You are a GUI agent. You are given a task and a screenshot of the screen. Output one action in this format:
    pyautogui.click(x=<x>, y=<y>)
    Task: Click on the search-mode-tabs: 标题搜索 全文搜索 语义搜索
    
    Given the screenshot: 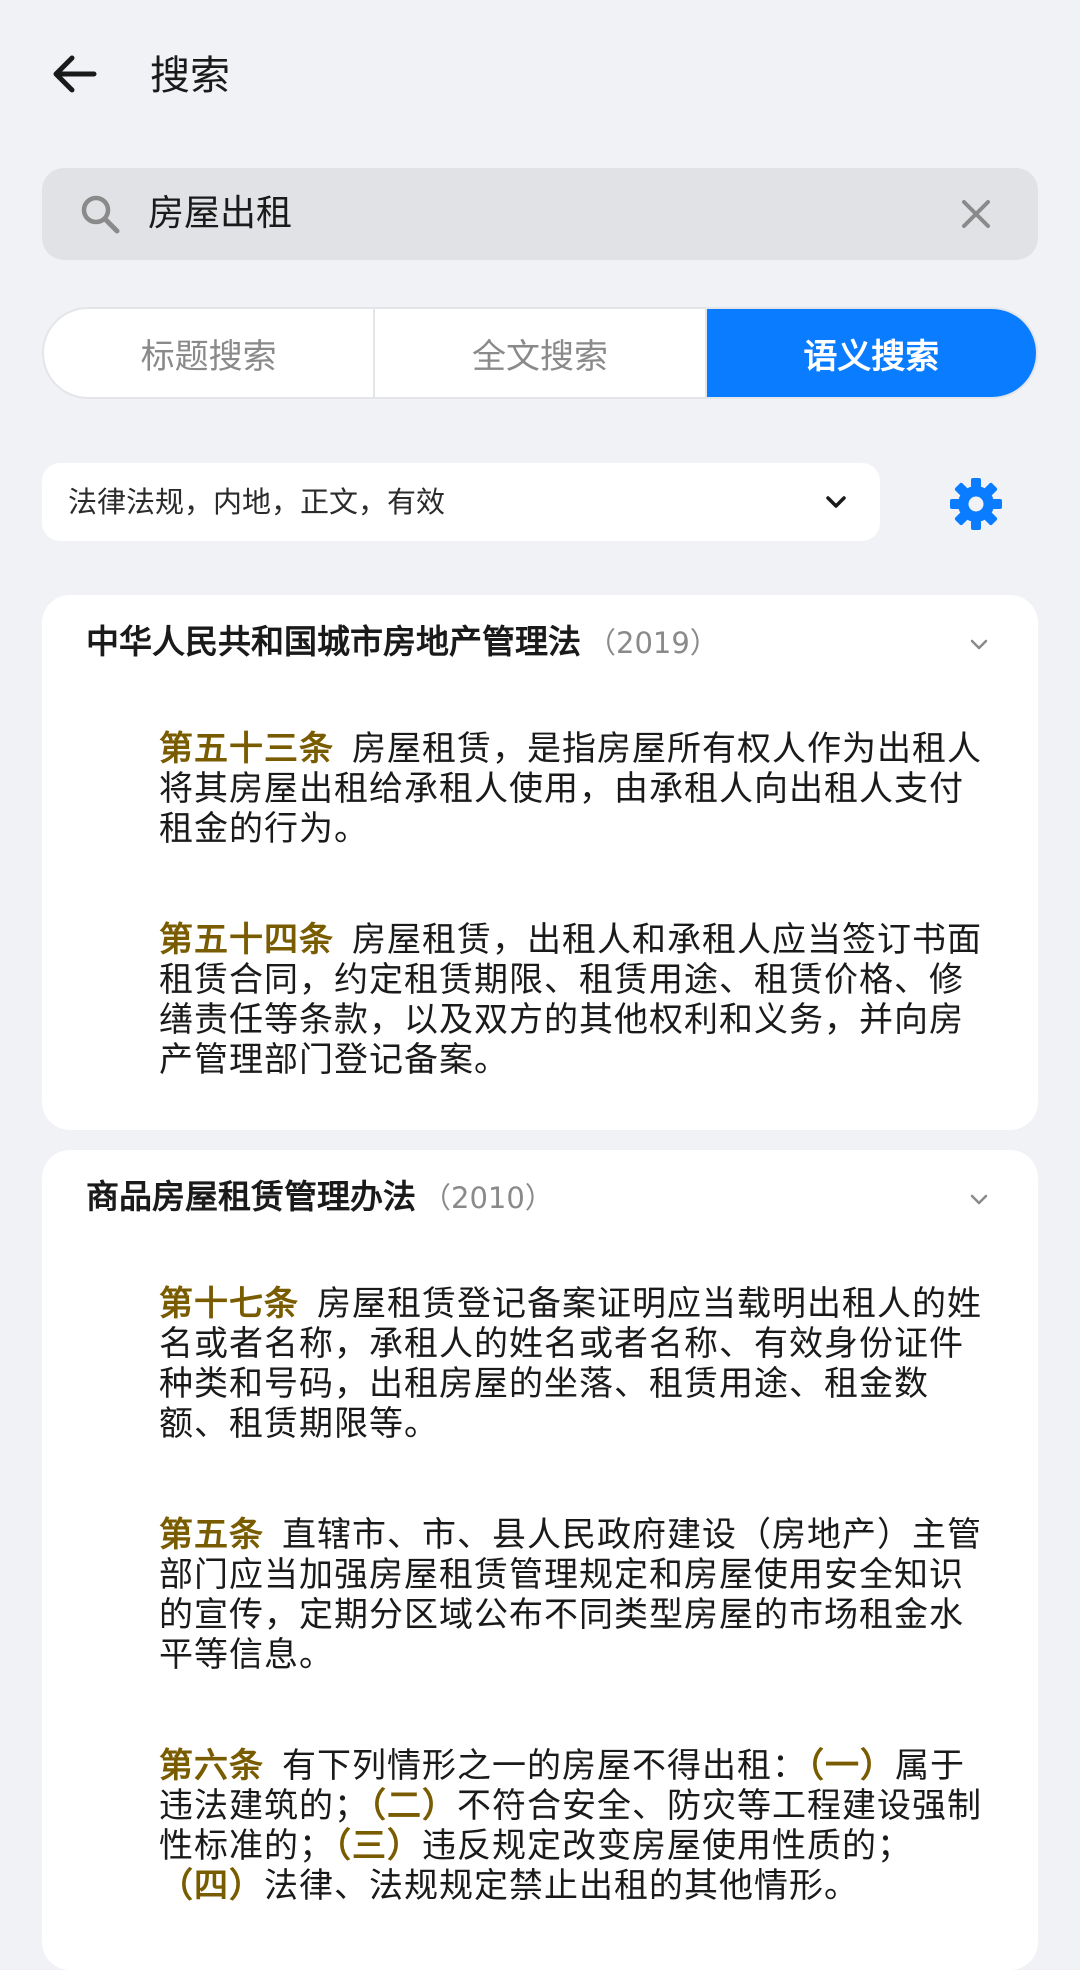 What is the action you would take?
    pyautogui.click(x=540, y=353)
    